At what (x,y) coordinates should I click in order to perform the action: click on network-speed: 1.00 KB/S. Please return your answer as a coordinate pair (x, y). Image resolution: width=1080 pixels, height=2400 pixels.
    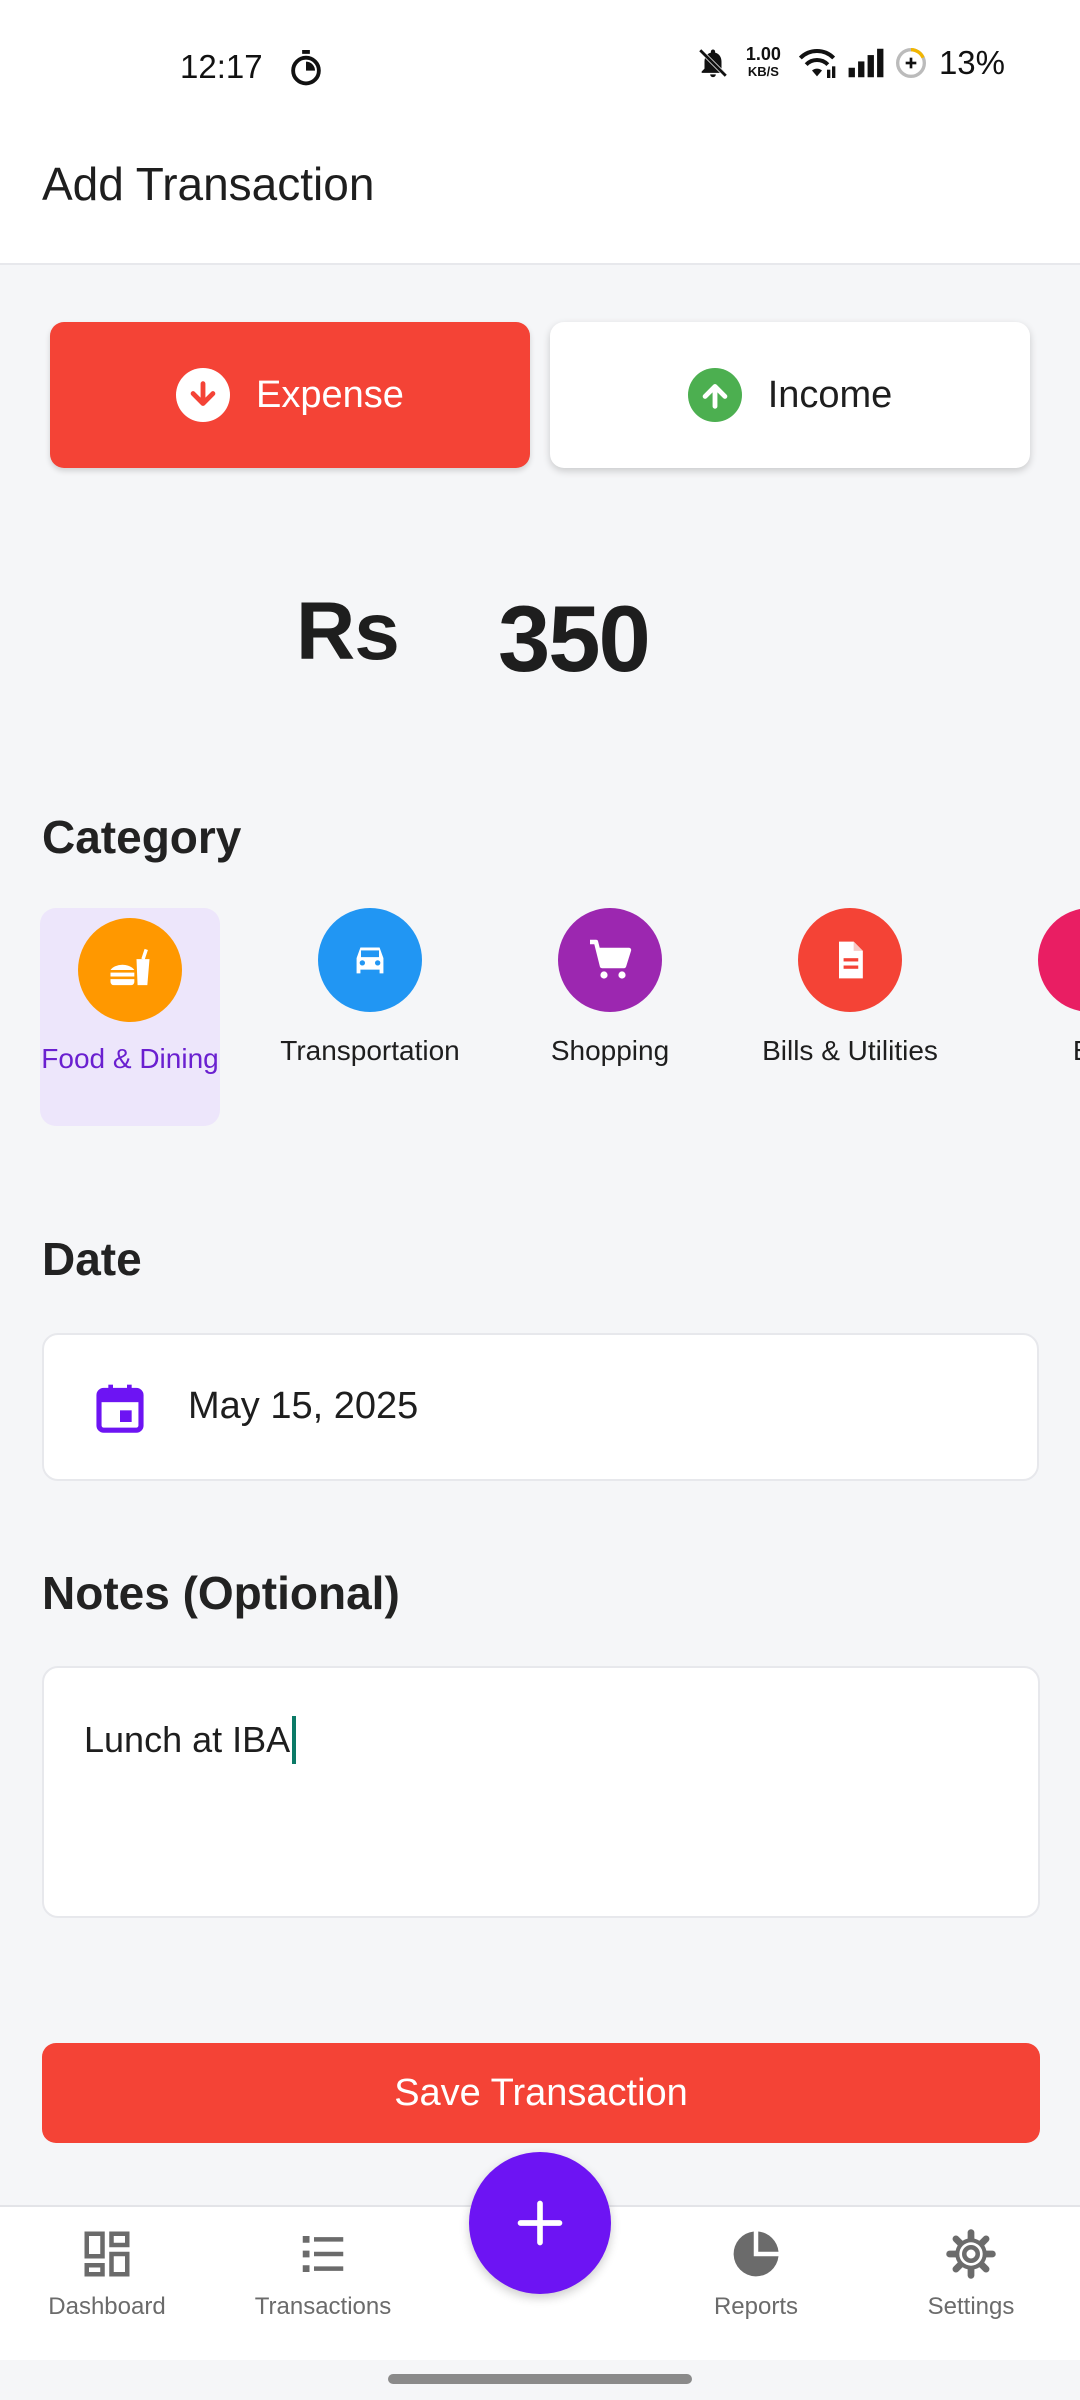
    Looking at the image, I should click on (763, 61).